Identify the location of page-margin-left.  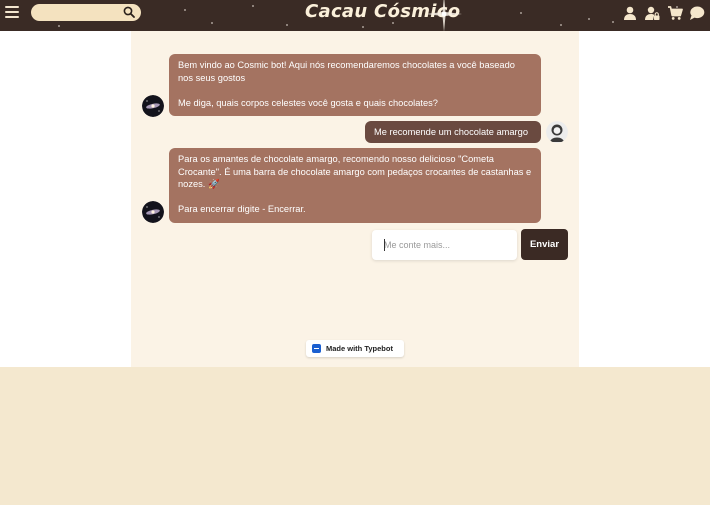
(65, 199).